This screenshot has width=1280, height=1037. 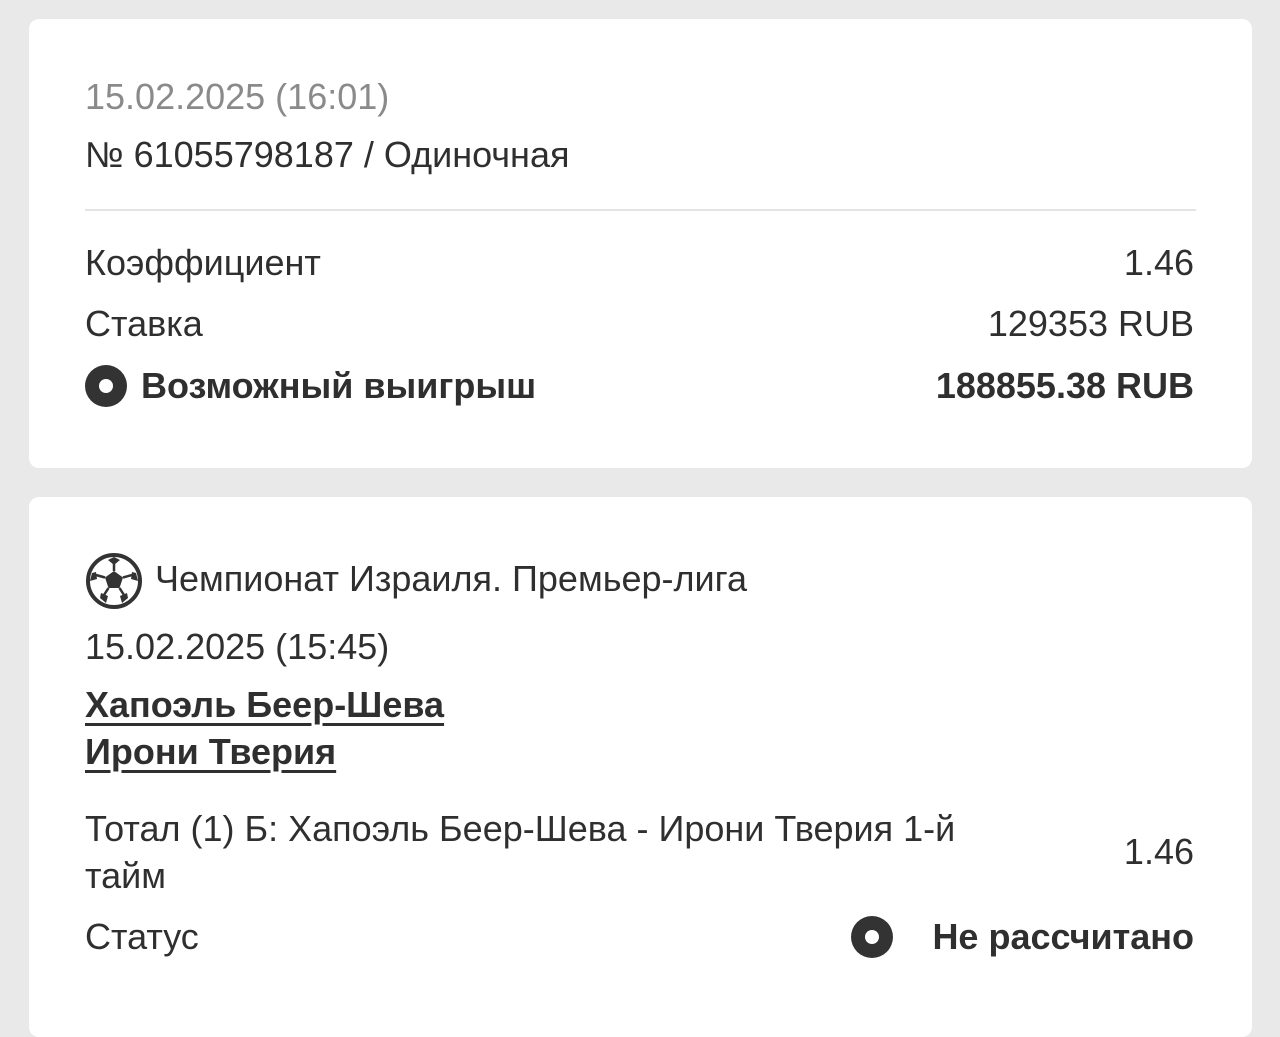 What do you see at coordinates (1063, 936) in the screenshot?
I see `status-value: Не рассчитано` at bounding box center [1063, 936].